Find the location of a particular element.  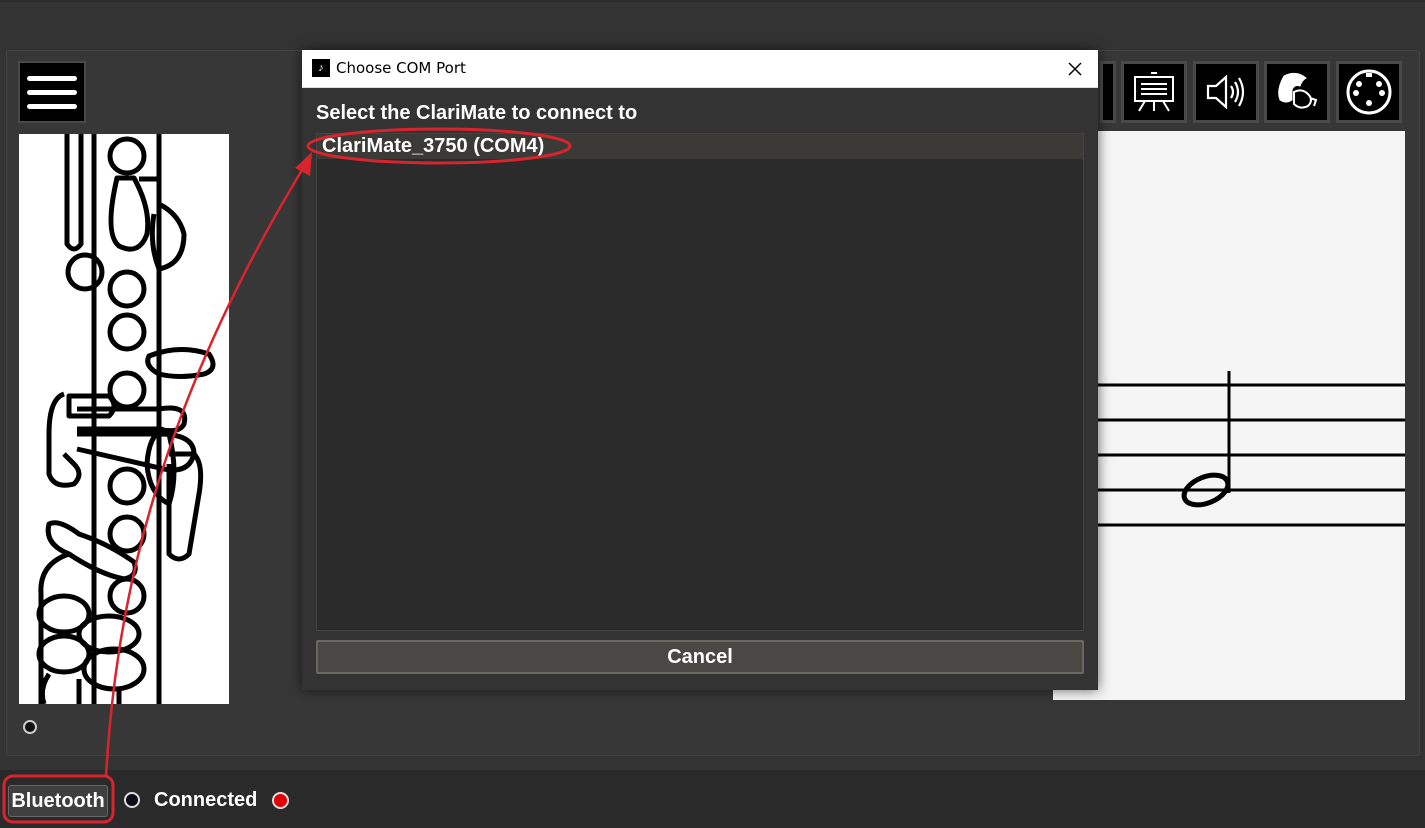

staff-notation is located at coordinates (1229, 449).